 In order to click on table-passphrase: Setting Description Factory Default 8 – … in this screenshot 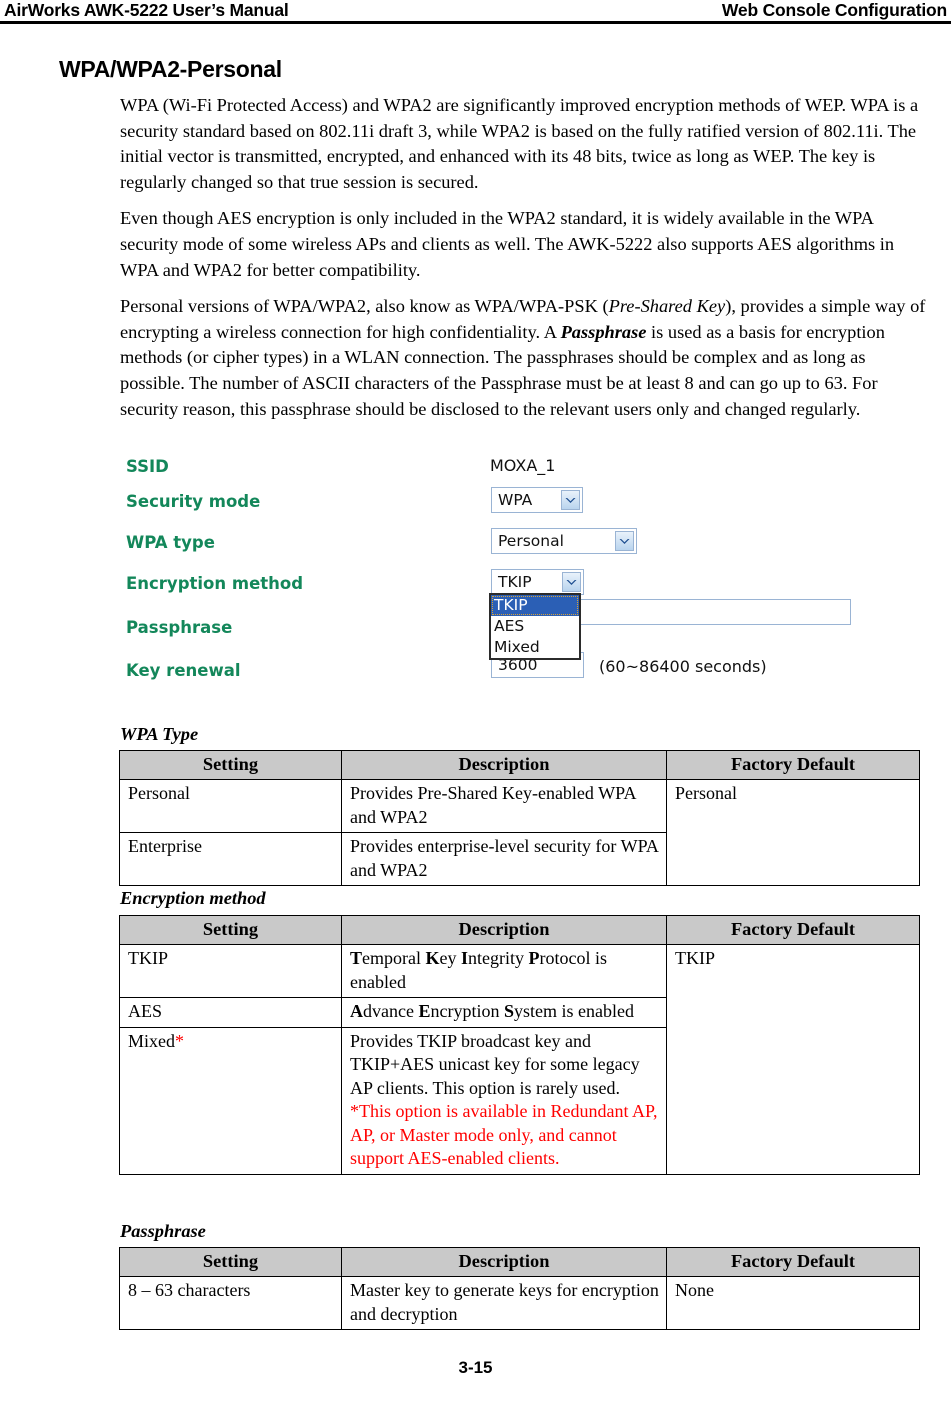, I will do `click(519, 1288)`.